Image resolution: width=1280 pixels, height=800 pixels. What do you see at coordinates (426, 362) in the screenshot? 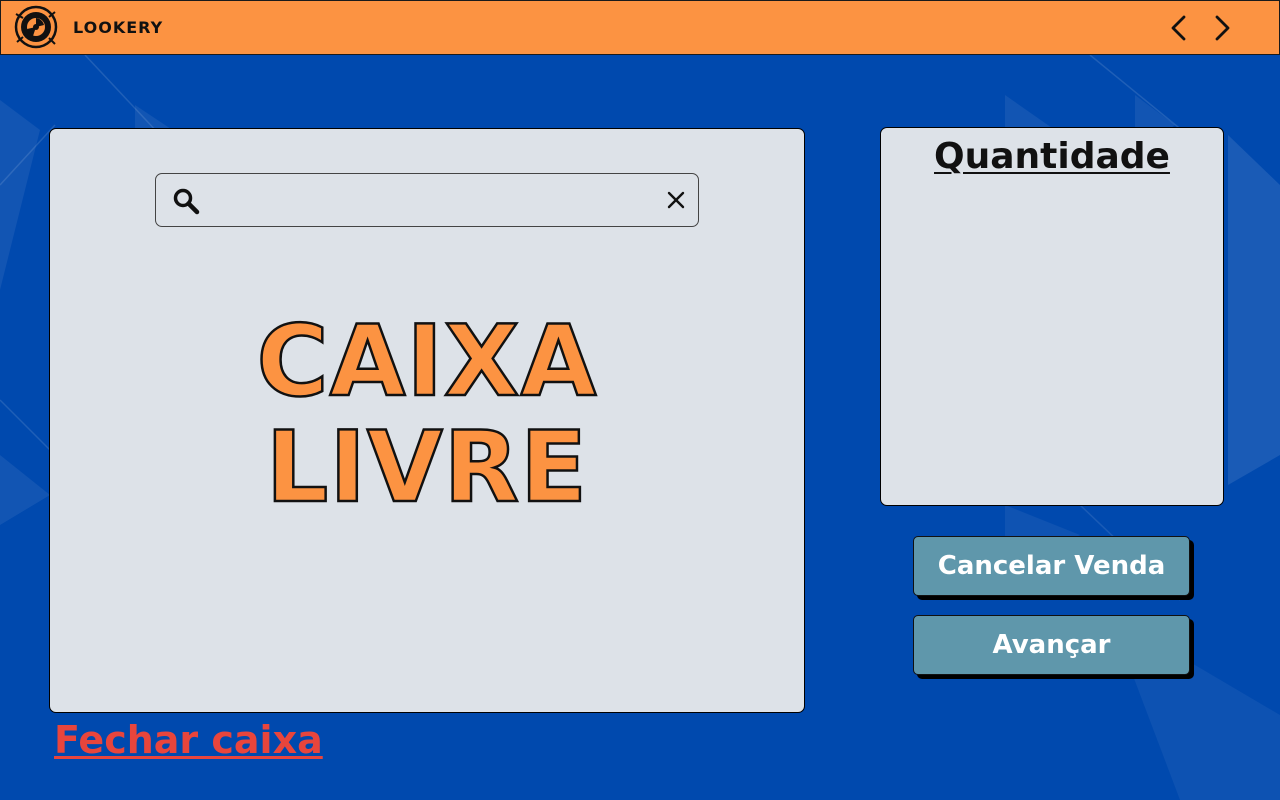
I see `status-line-1: CAIXA` at bounding box center [426, 362].